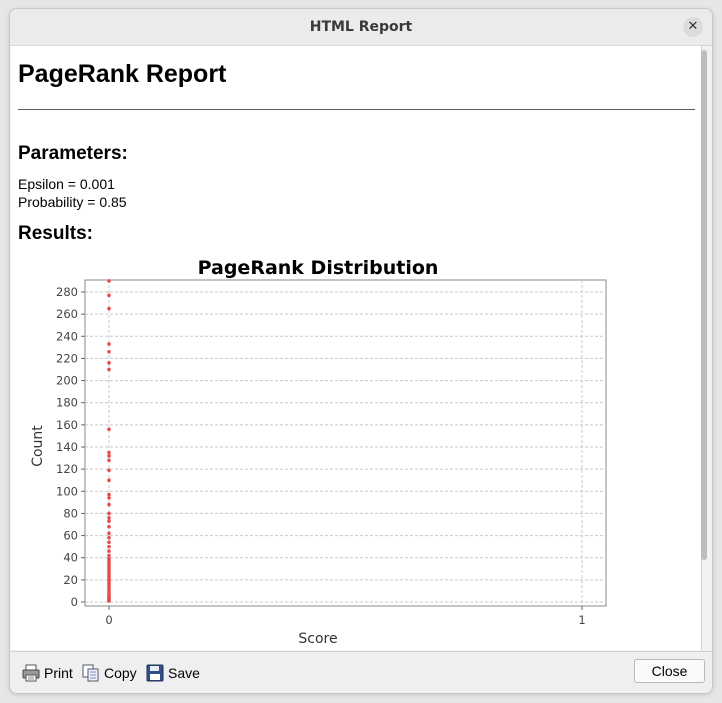 Image resolution: width=722 pixels, height=703 pixels. What do you see at coordinates (72, 202) in the screenshot?
I see `parameter-probability: Probability = 0.85` at bounding box center [72, 202].